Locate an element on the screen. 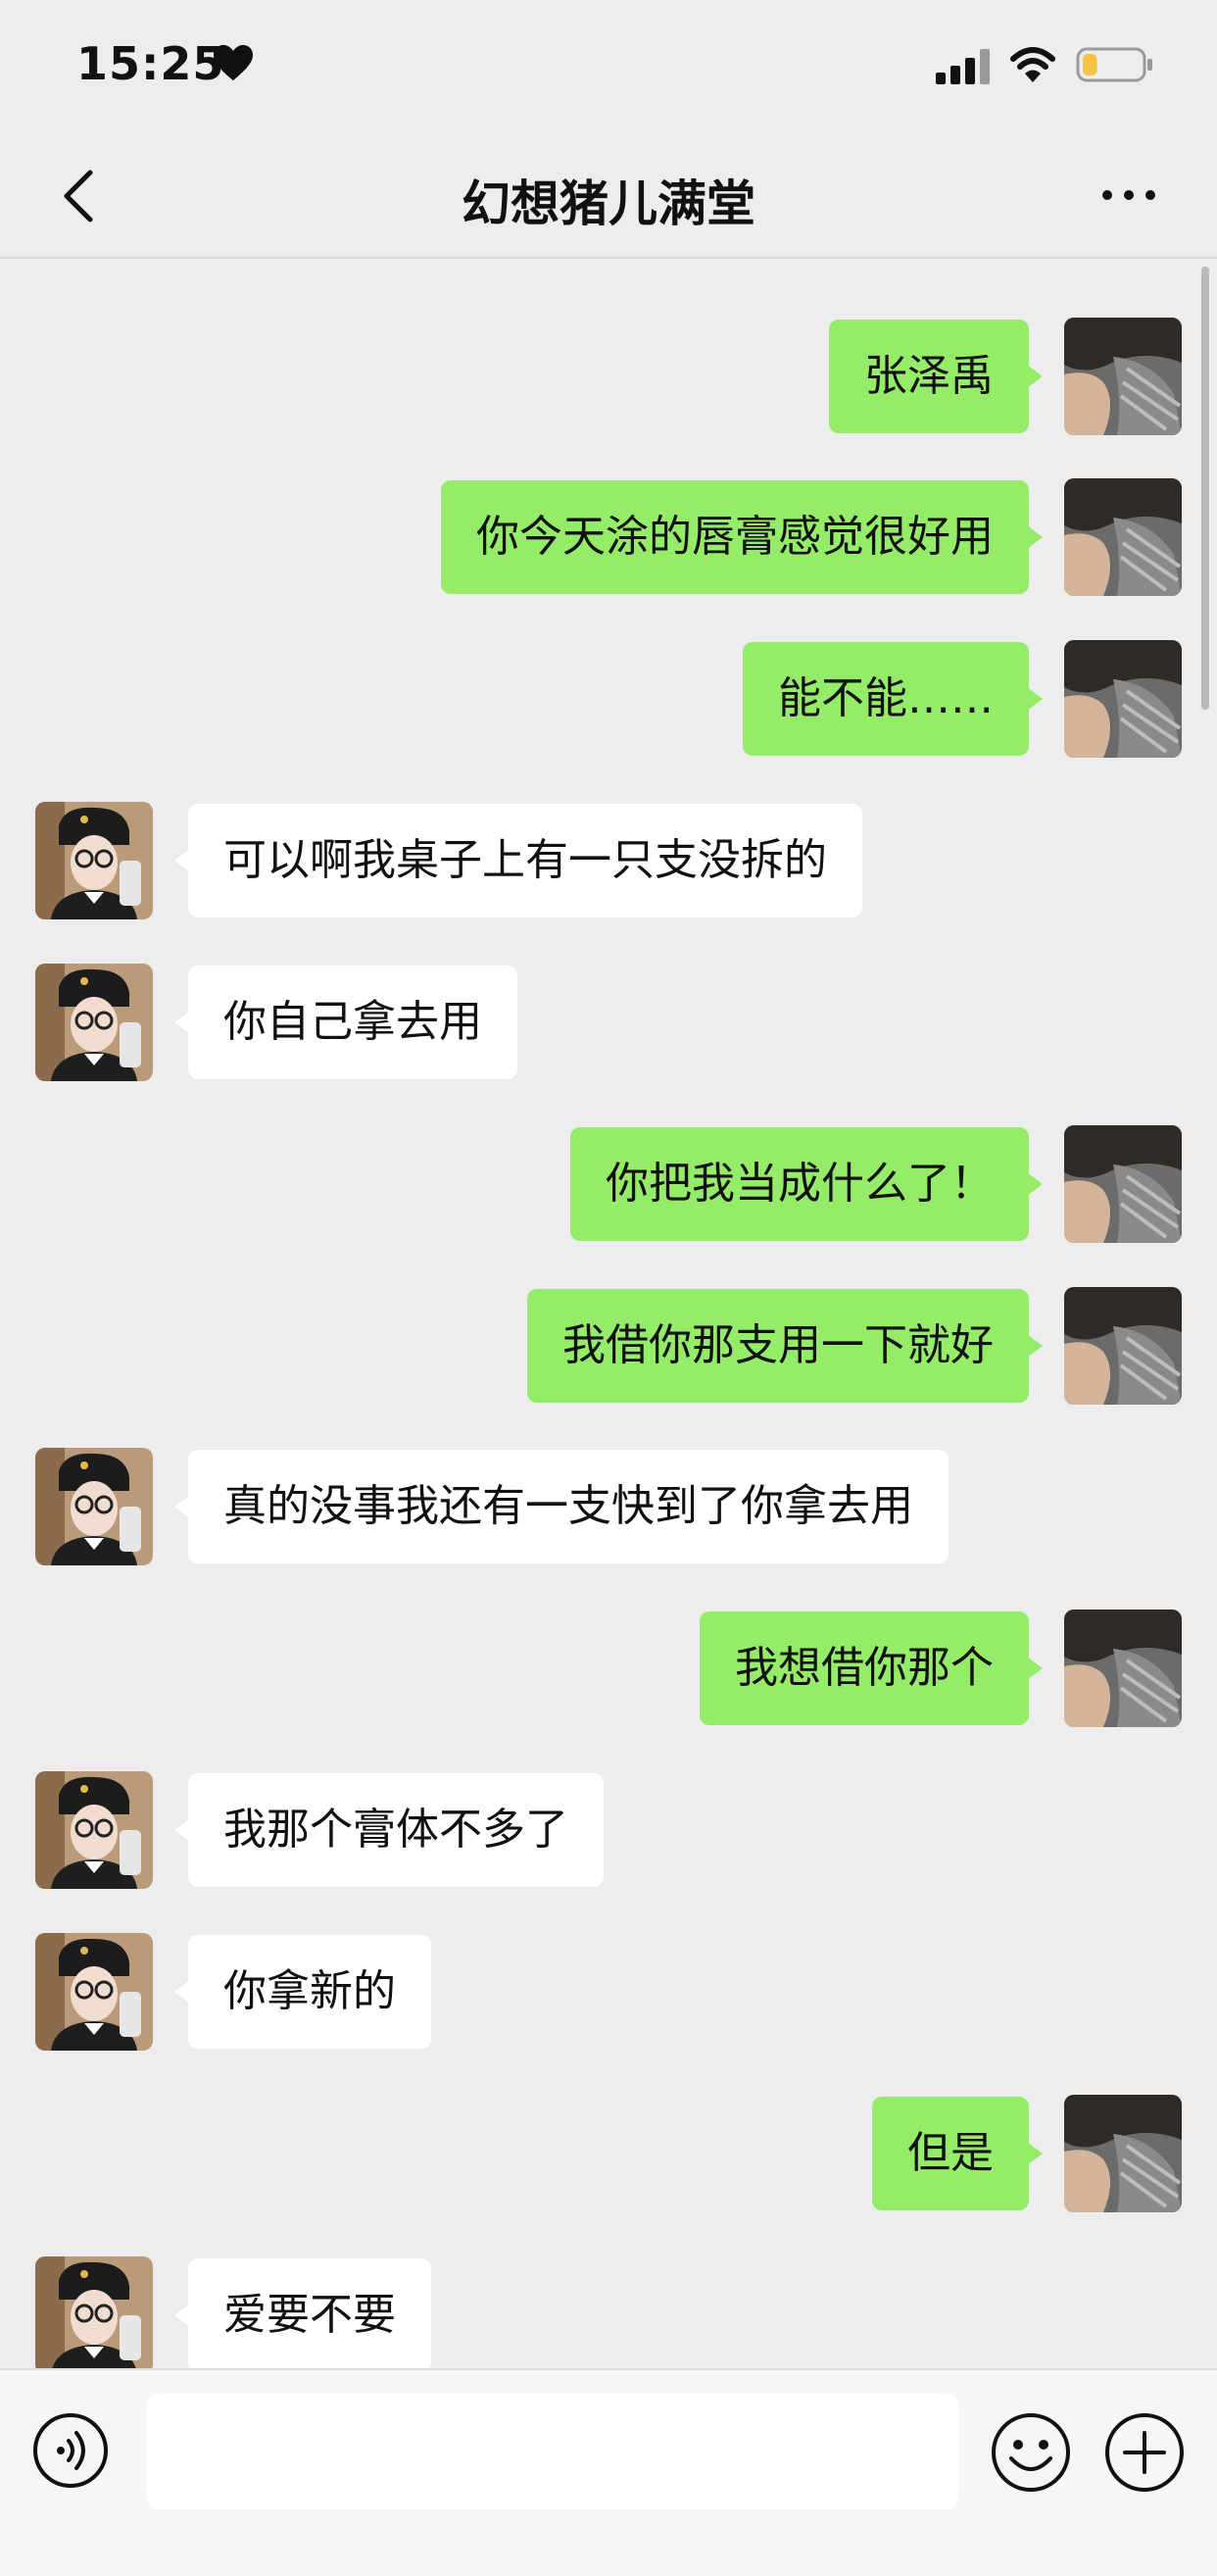 The width and height of the screenshot is (1217, 2576). scrollbar is located at coordinates (1205, 488).